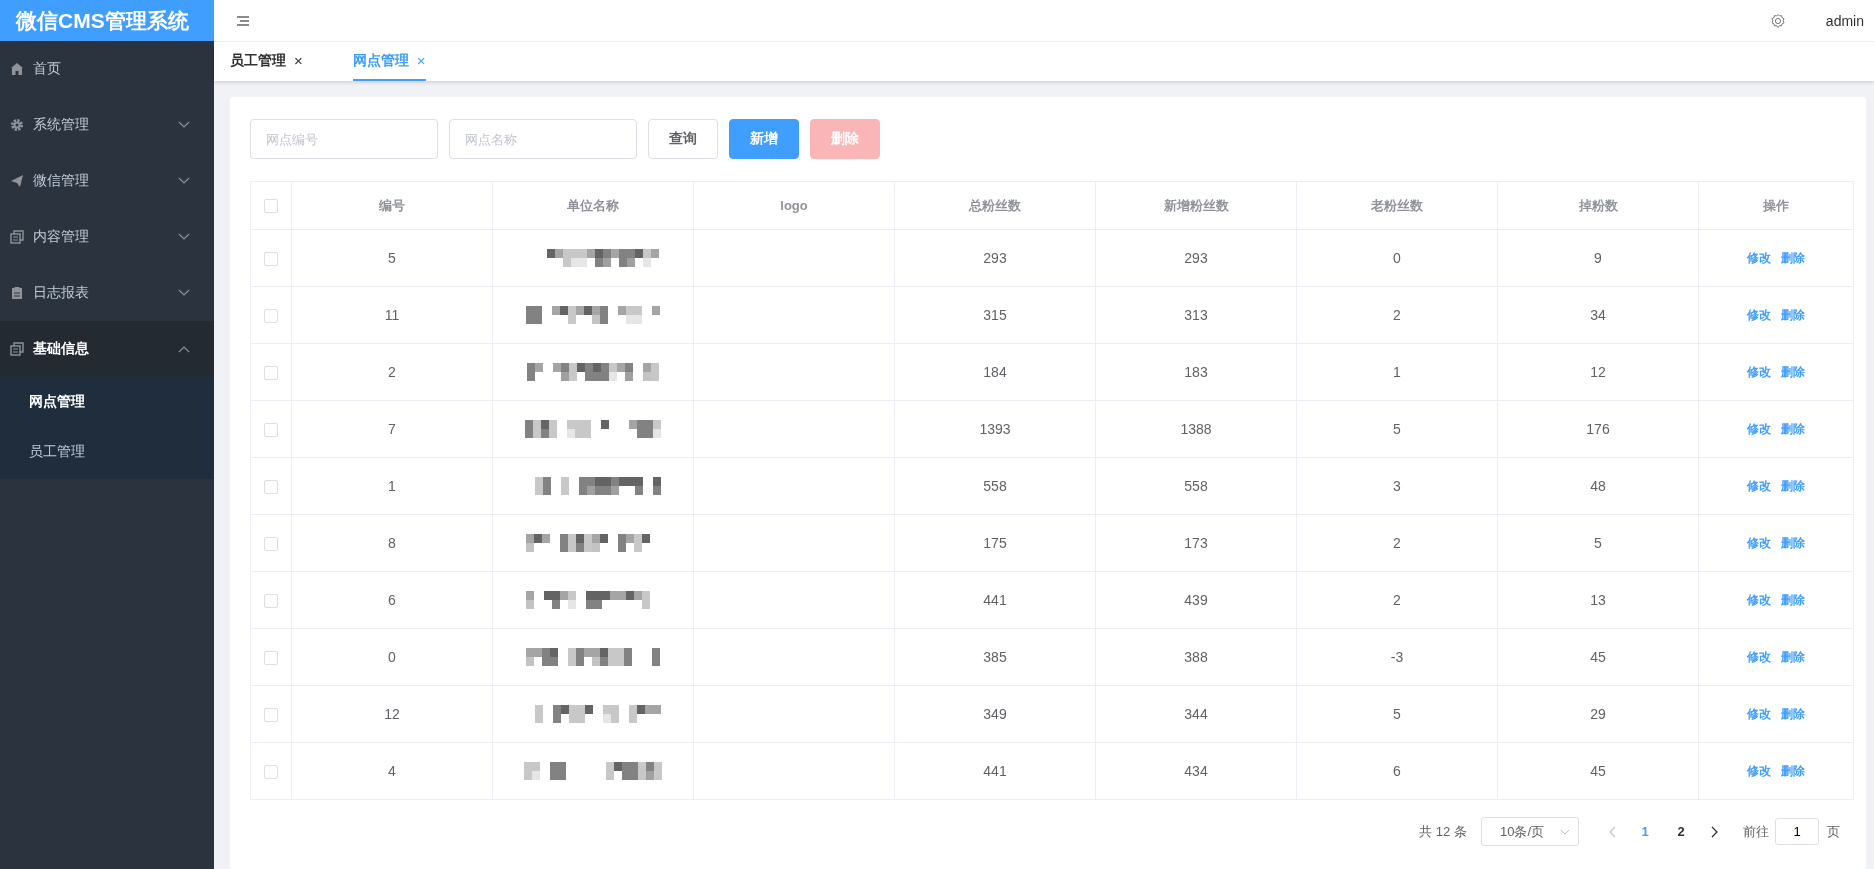  Describe the element at coordinates (1397, 486) in the screenshot. I see `table-cell: 3` at that location.